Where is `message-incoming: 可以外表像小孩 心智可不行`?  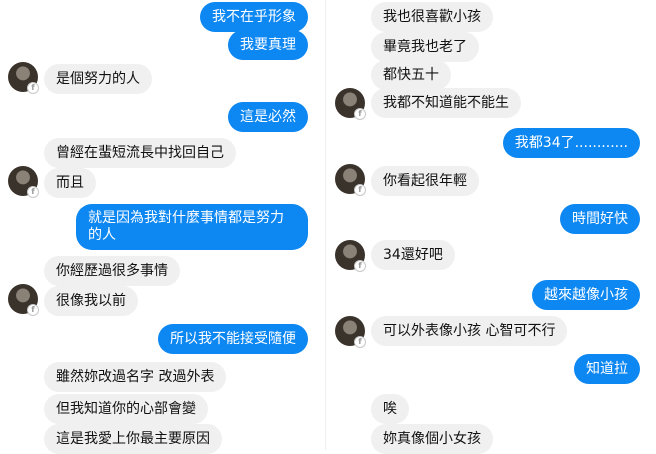 message-incoming: 可以外表像小孩 心智可不行 is located at coordinates (469, 331).